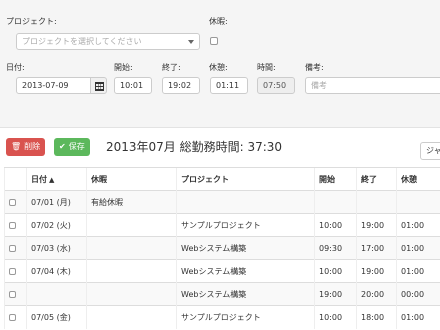 The width and height of the screenshot is (440, 330). I want to click on delete-button-label: 削除, so click(32, 146).